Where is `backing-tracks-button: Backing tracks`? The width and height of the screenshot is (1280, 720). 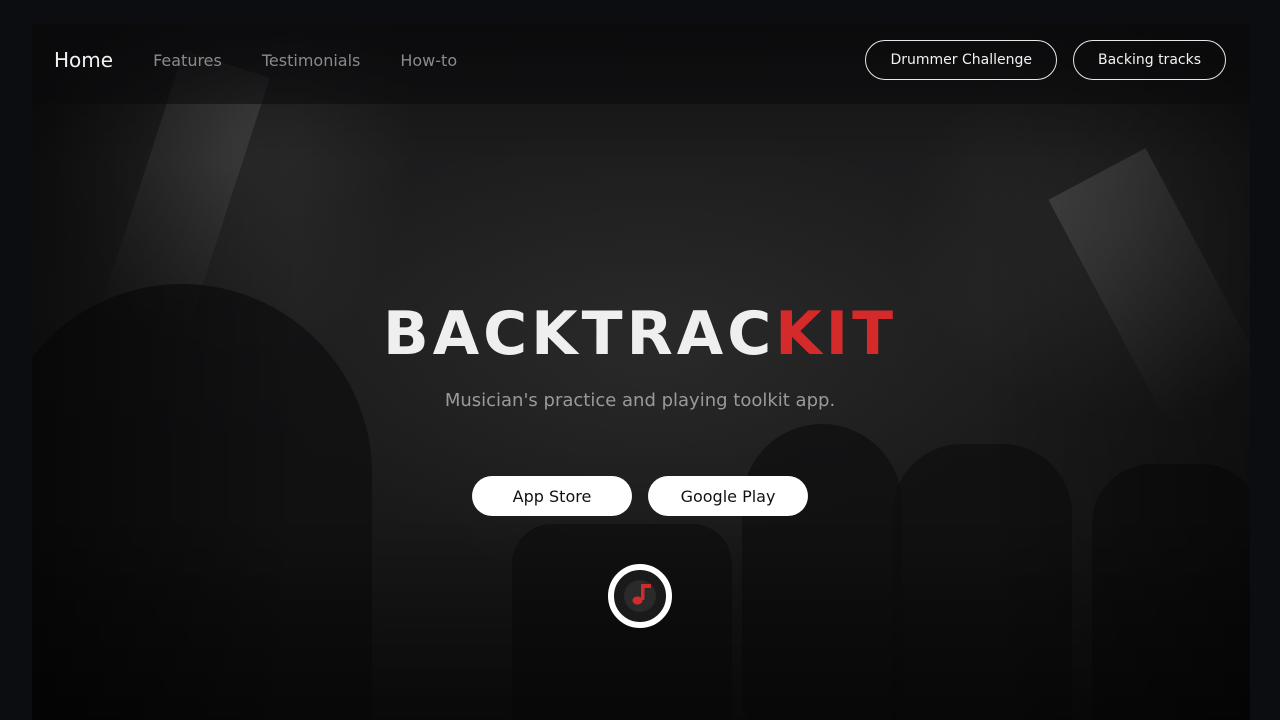 backing-tracks-button: Backing tracks is located at coordinates (1149, 60).